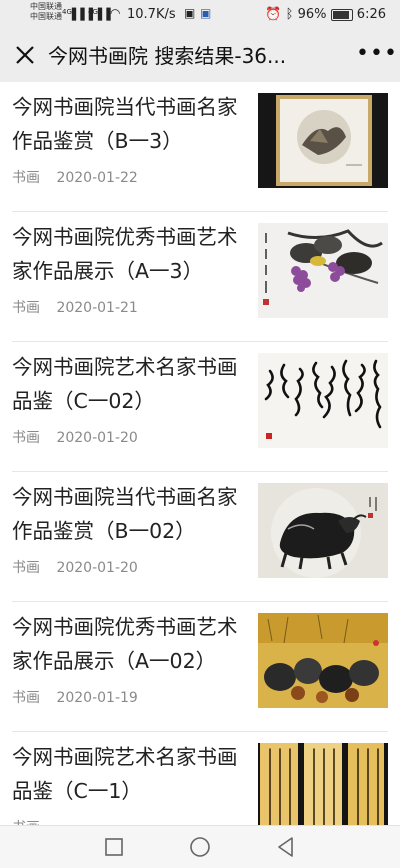 This screenshot has width=400, height=868. I want to click on result-item: 今网书画院当代书画名家作品鉴赏（B一3） 书画 2020-01-22, so click(200, 147).